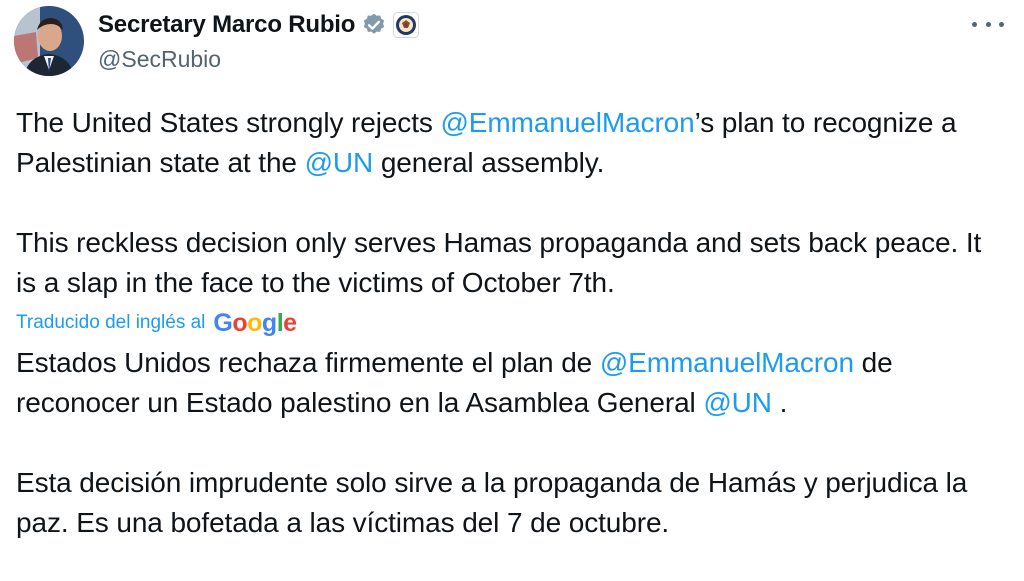 The image size is (1024, 581). Describe the element at coordinates (258, 59) in the screenshot. I see `handle: @SecRubio` at that location.